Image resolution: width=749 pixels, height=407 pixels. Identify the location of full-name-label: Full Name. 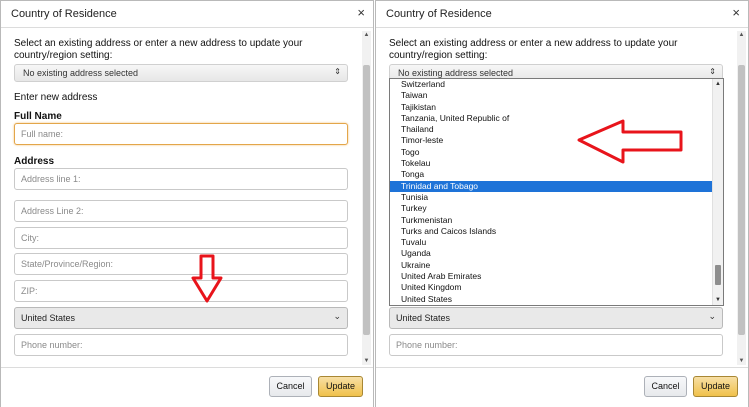
(38, 116).